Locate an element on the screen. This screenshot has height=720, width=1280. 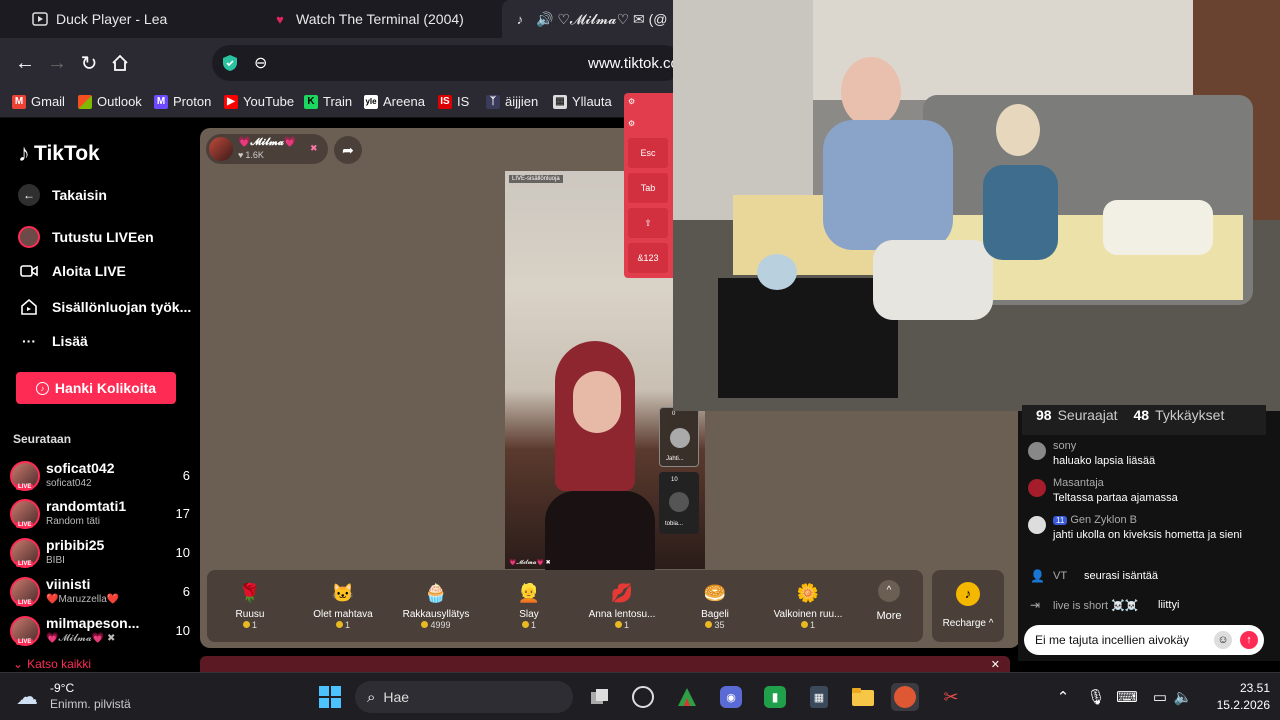
chatgpt-icon is located at coordinates (643, 697).